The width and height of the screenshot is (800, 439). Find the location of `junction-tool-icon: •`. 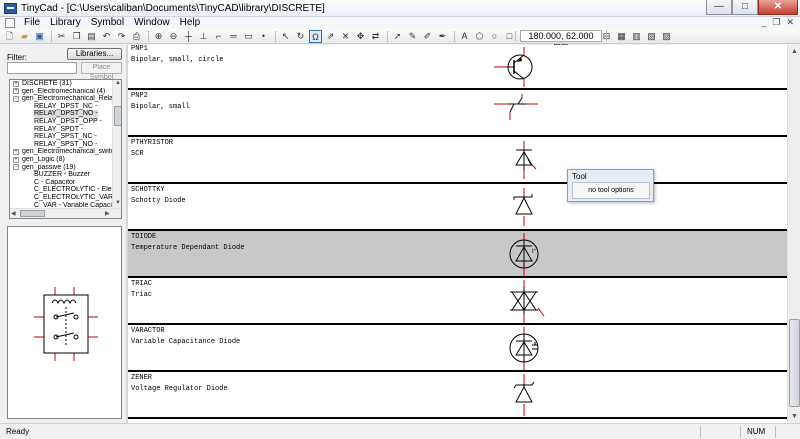

junction-tool-icon: • is located at coordinates (263, 36).